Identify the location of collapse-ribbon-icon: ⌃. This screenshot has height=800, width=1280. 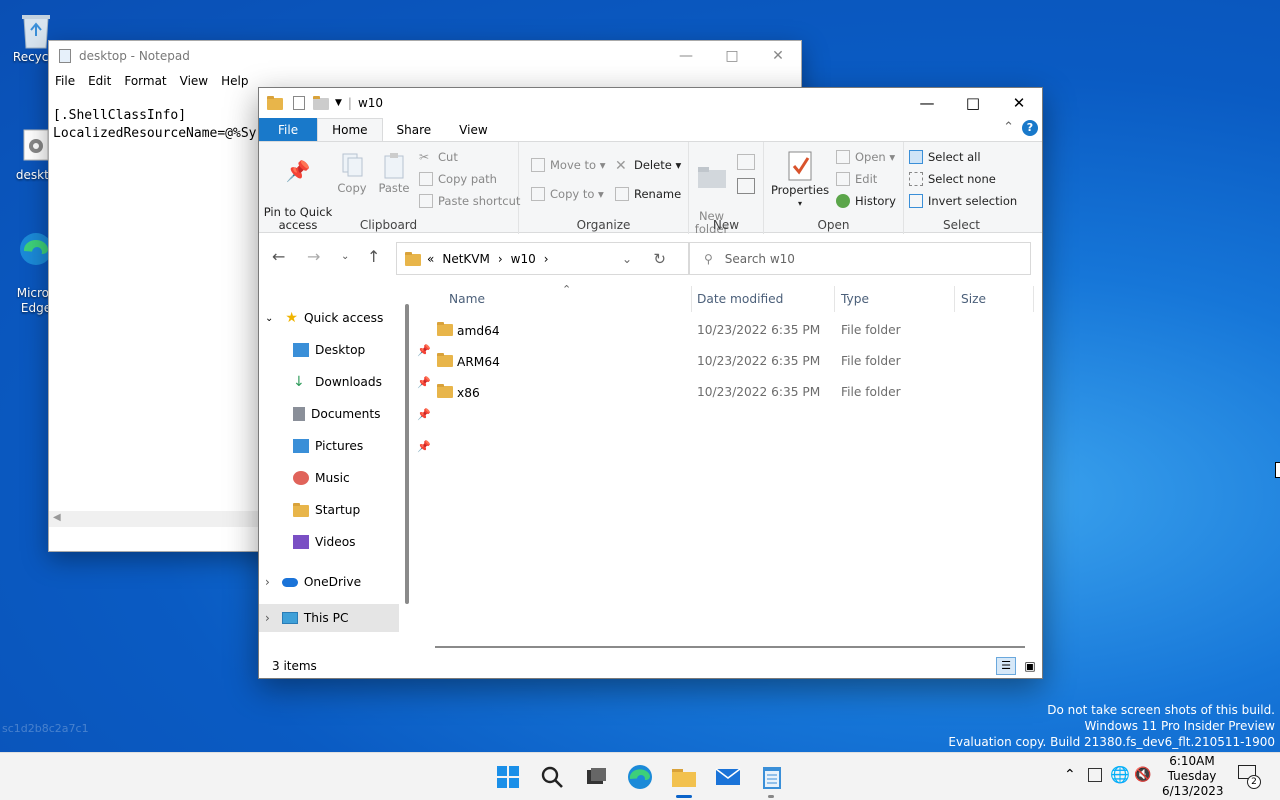
(1008, 127).